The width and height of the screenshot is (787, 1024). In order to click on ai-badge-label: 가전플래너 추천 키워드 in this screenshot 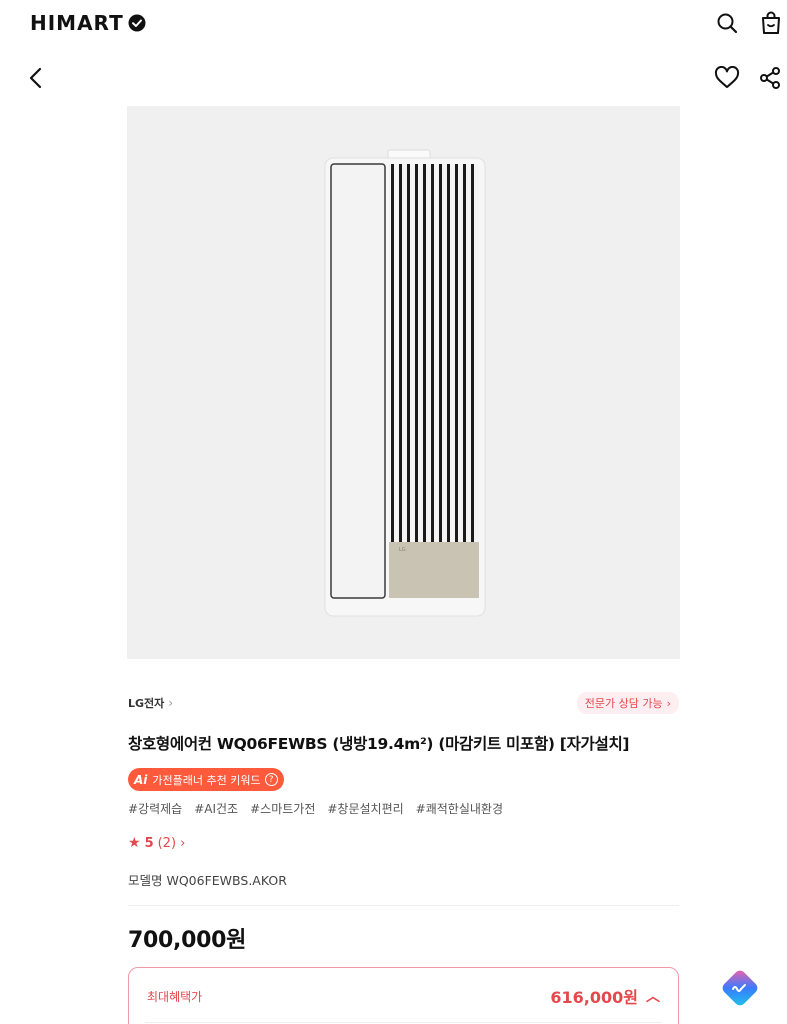, I will do `click(206, 780)`.